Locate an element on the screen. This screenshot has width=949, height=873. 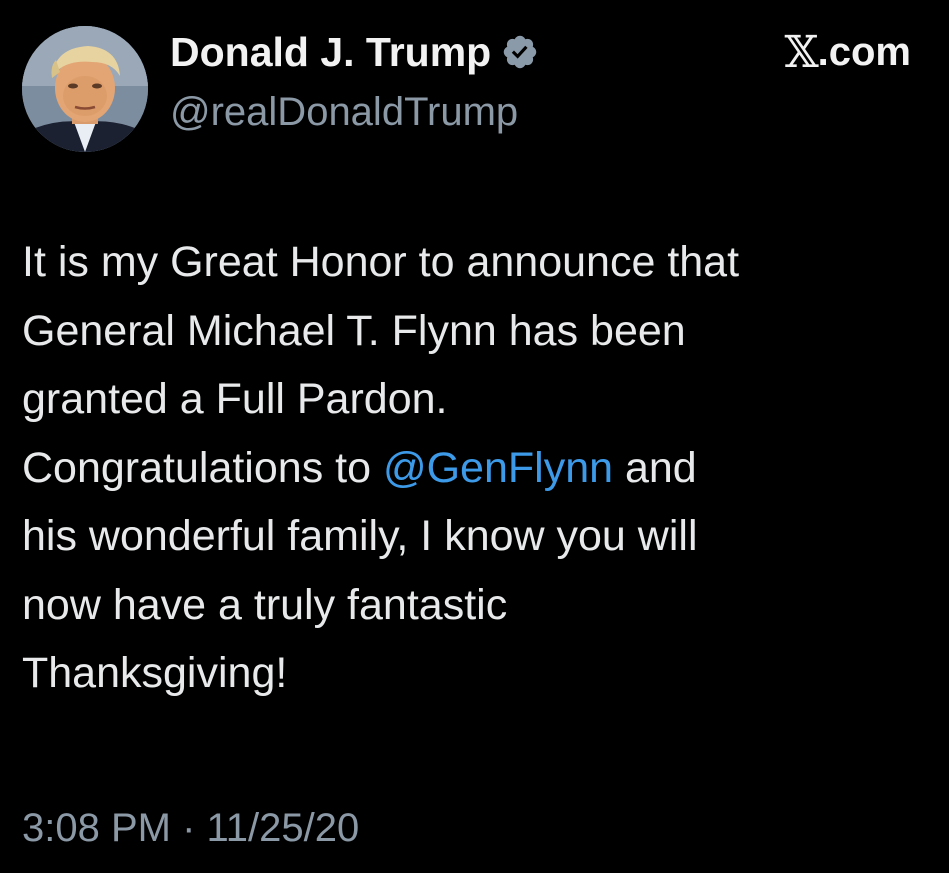
tweet-line: now have a truly fantastic is located at coordinates (265, 604).